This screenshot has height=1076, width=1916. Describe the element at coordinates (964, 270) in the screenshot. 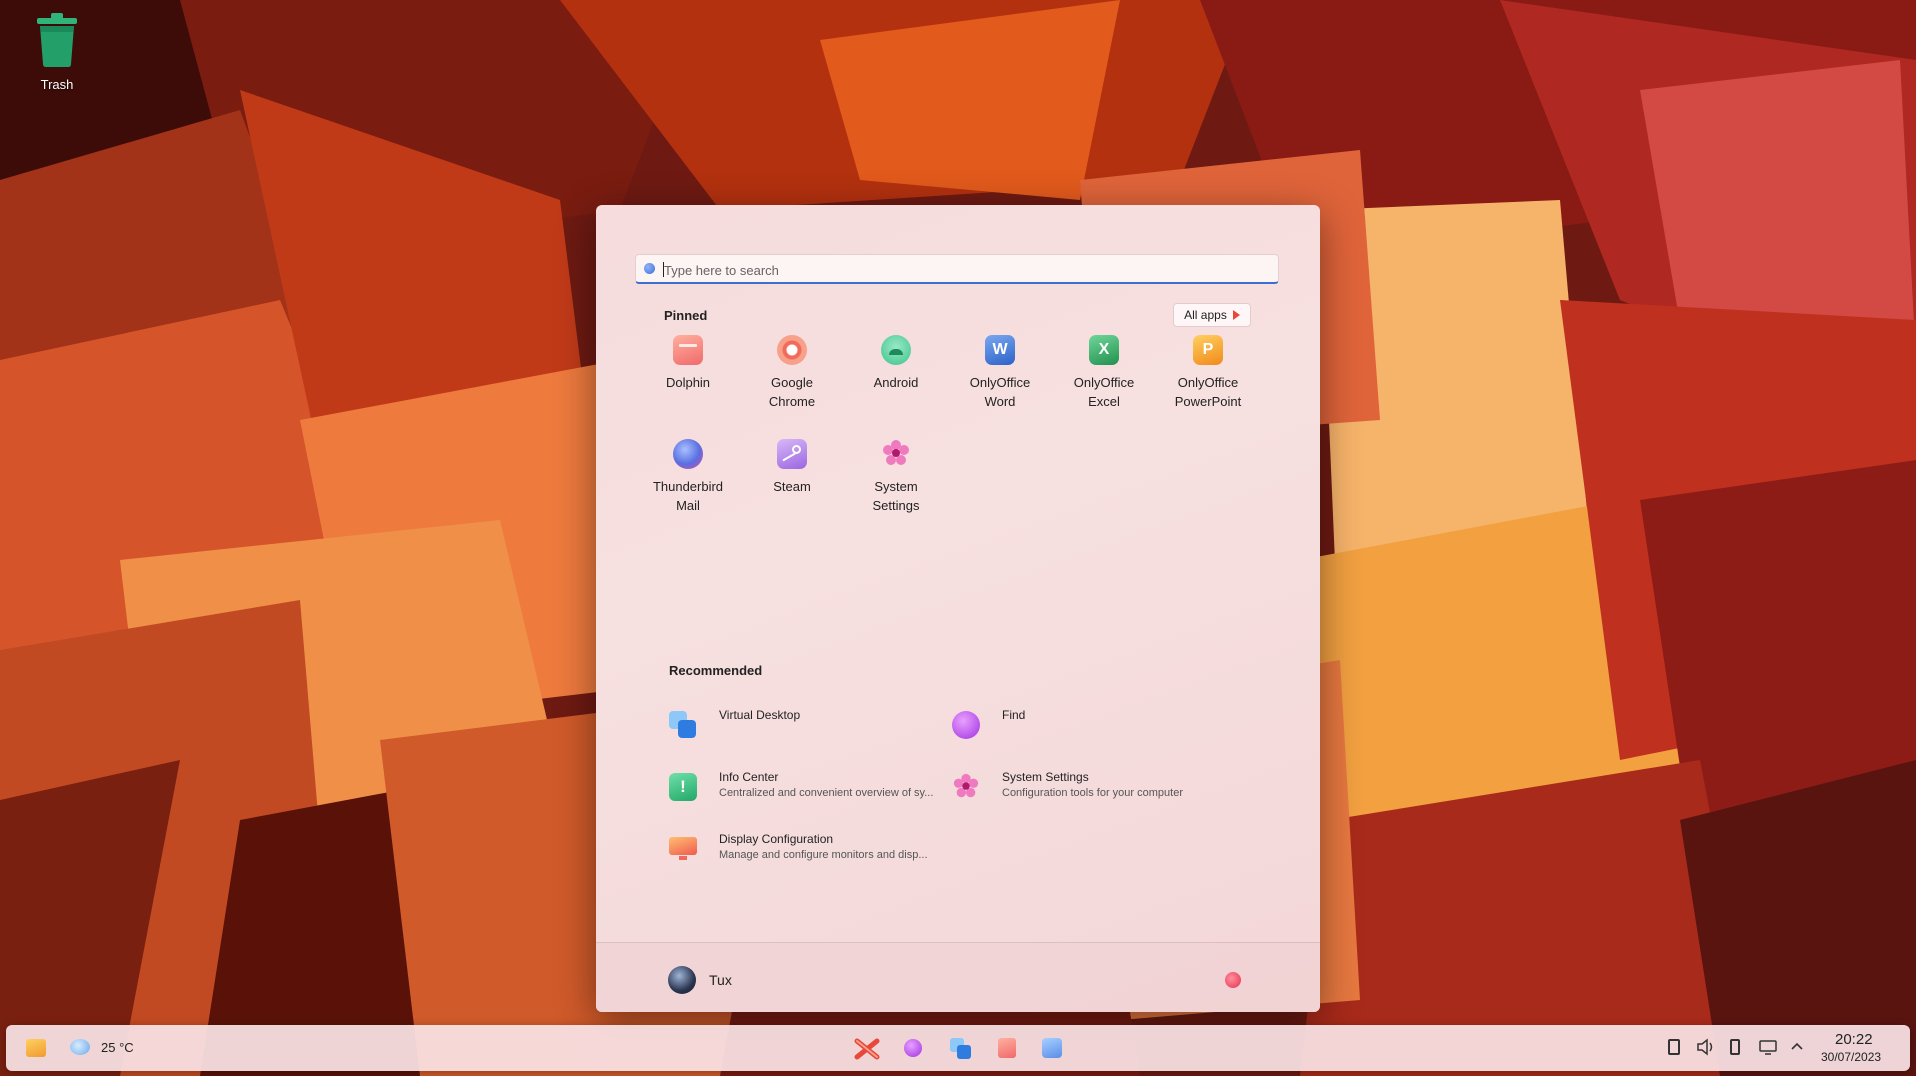

I see `search-input` at that location.